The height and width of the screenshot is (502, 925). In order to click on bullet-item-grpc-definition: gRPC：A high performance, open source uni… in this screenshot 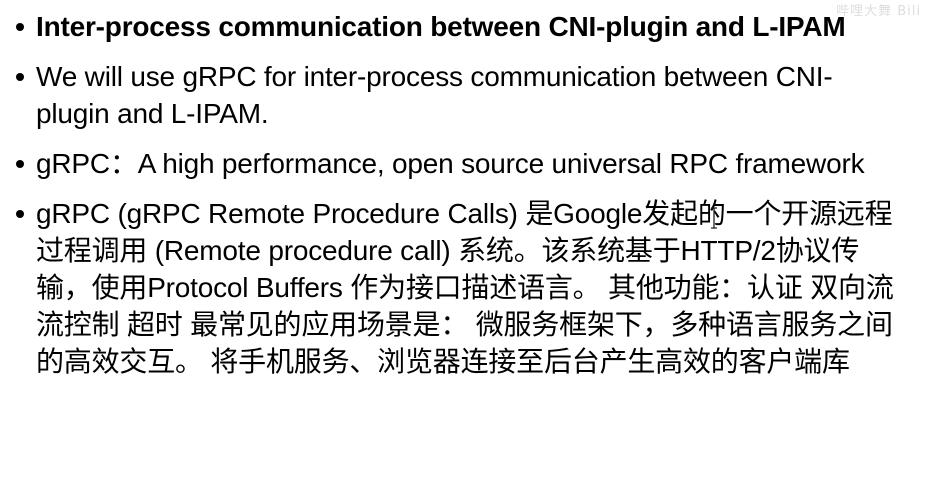, I will do `click(452, 163)`.